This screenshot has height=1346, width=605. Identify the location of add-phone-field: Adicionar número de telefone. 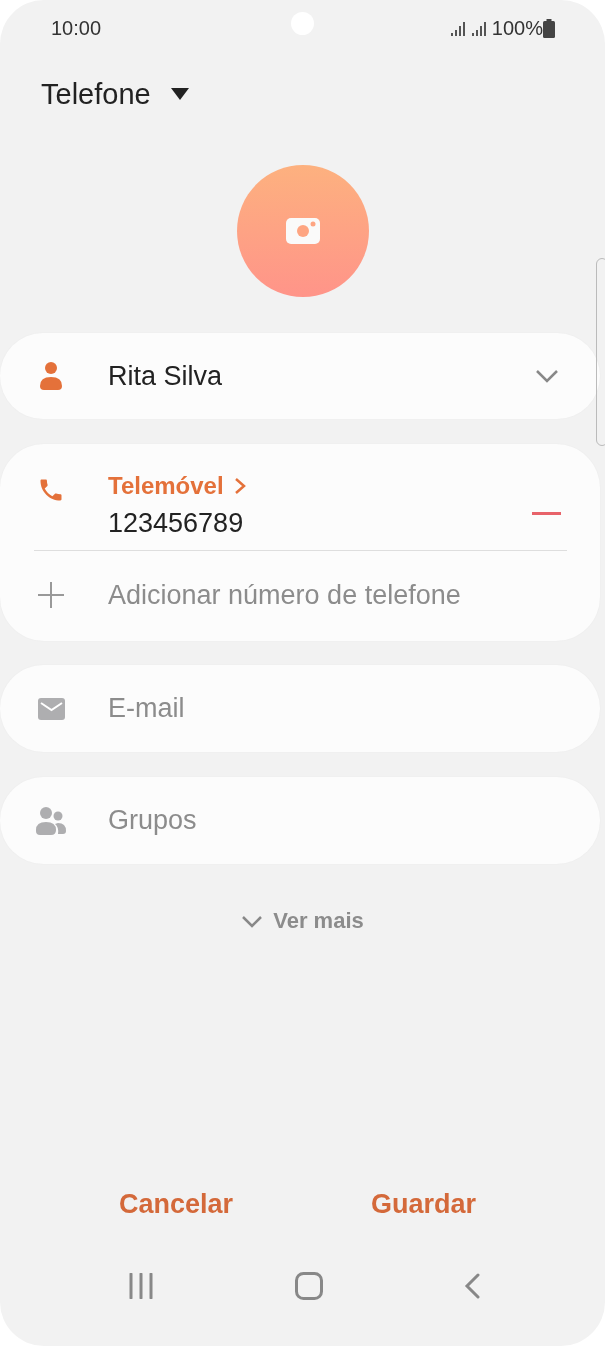
(354, 595).